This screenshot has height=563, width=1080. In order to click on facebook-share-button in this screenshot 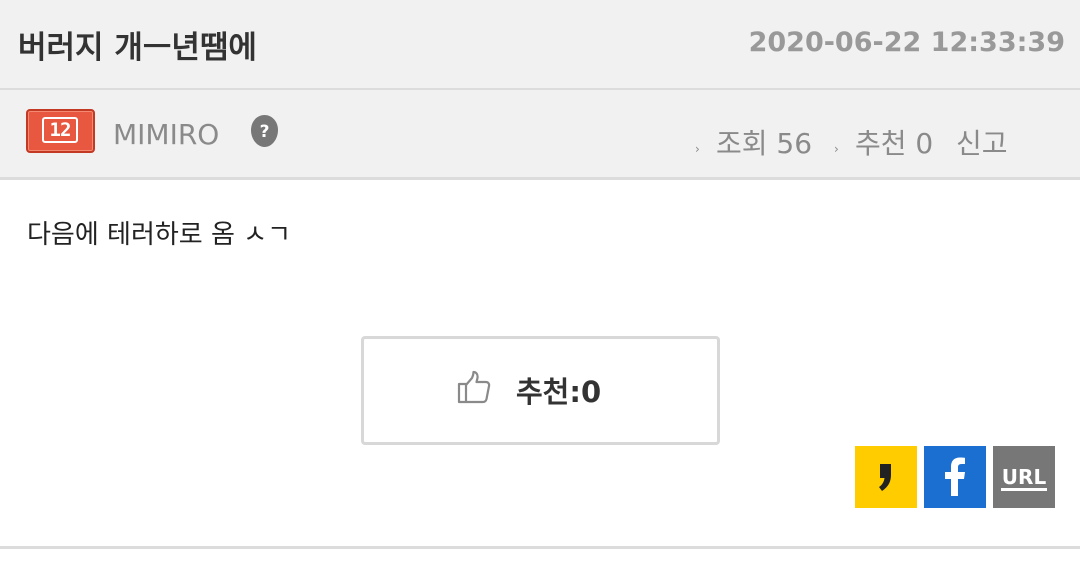, I will do `click(955, 477)`.